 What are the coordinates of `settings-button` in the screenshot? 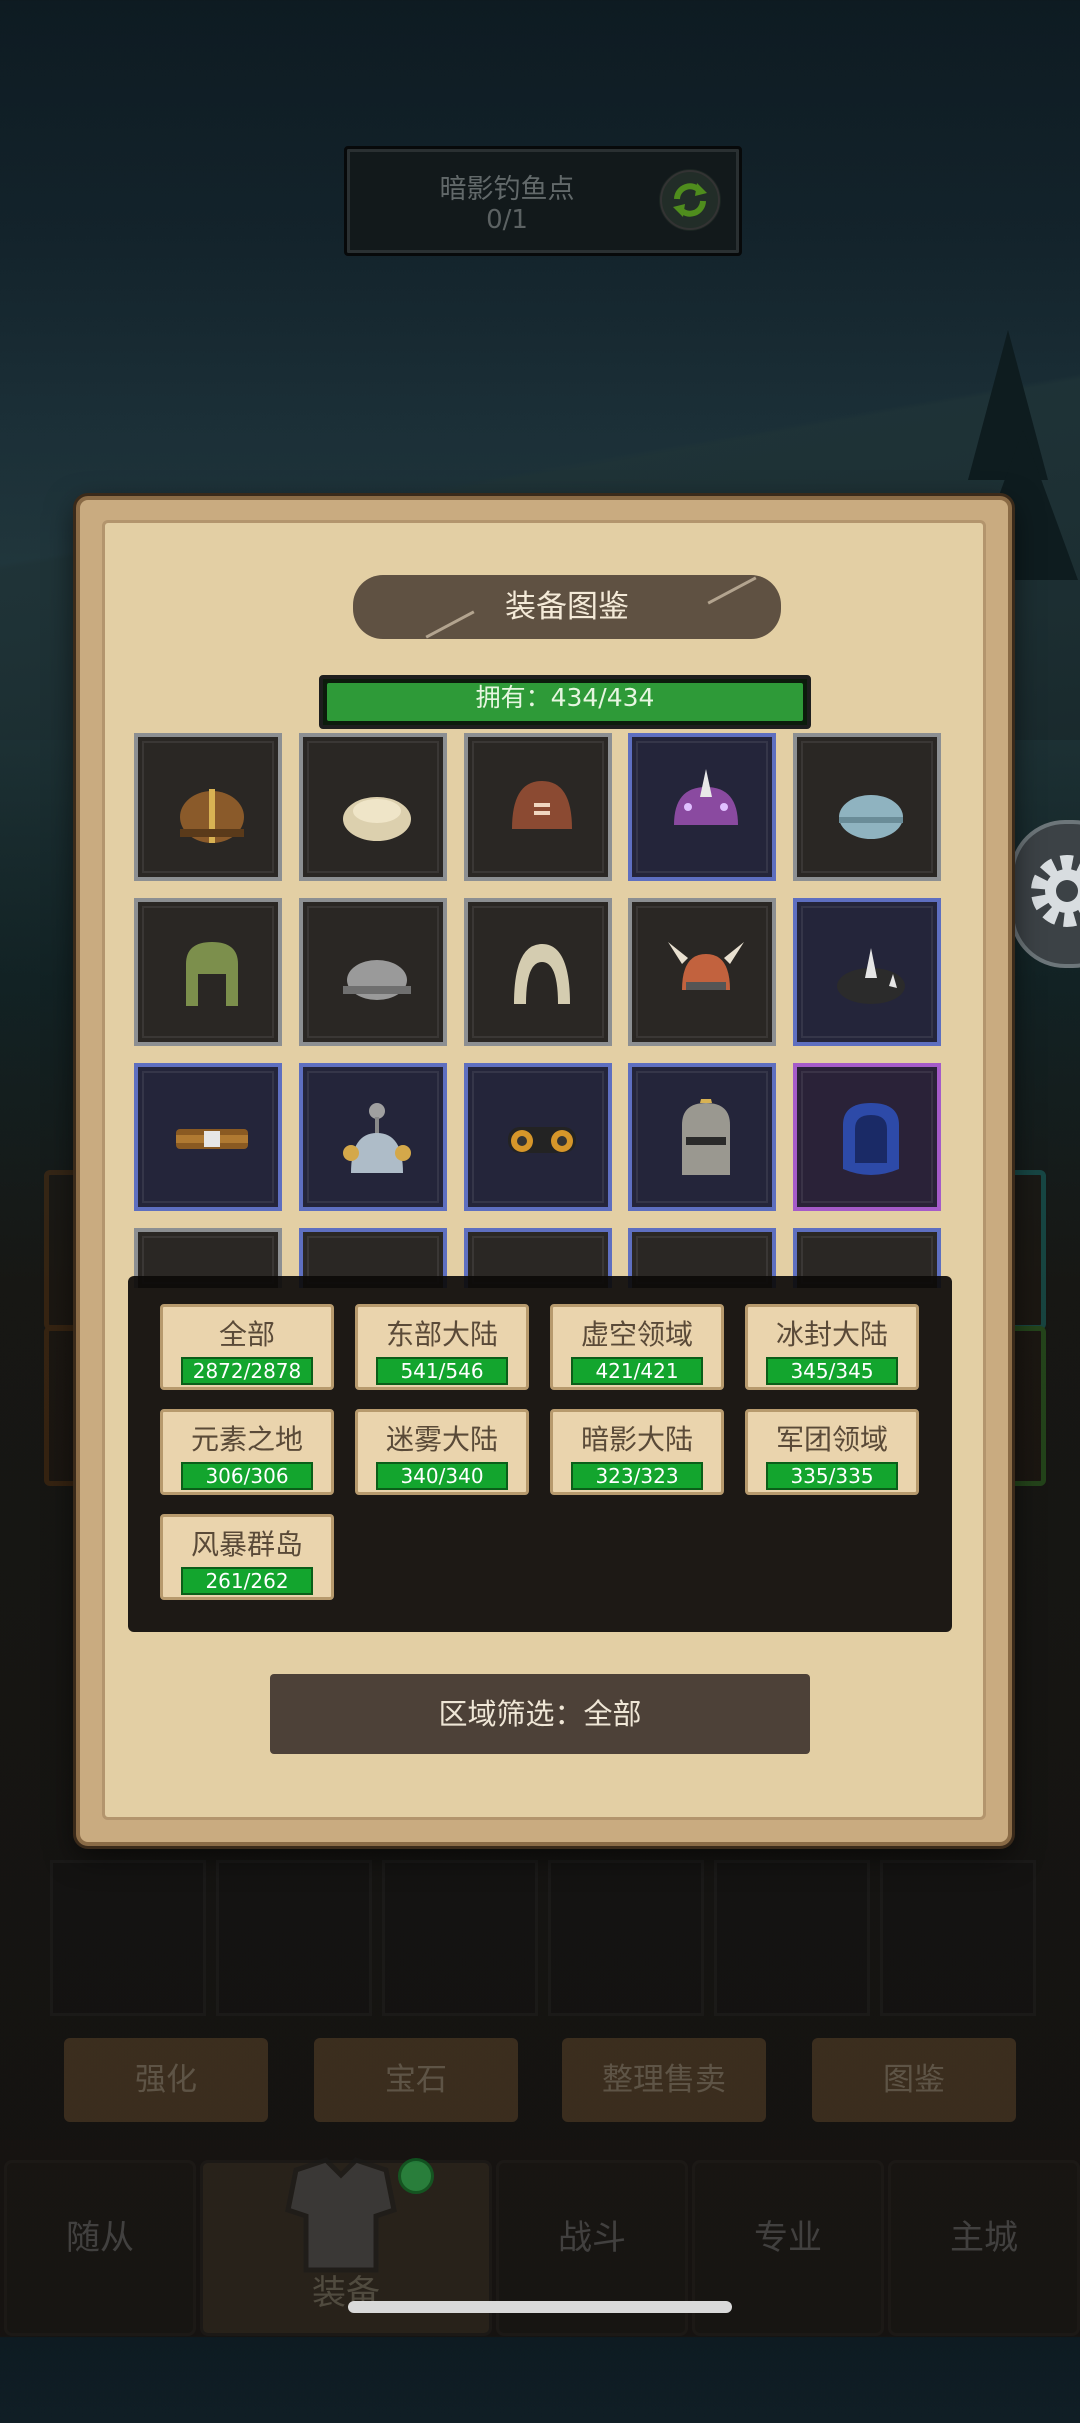 It's located at (1045, 894).